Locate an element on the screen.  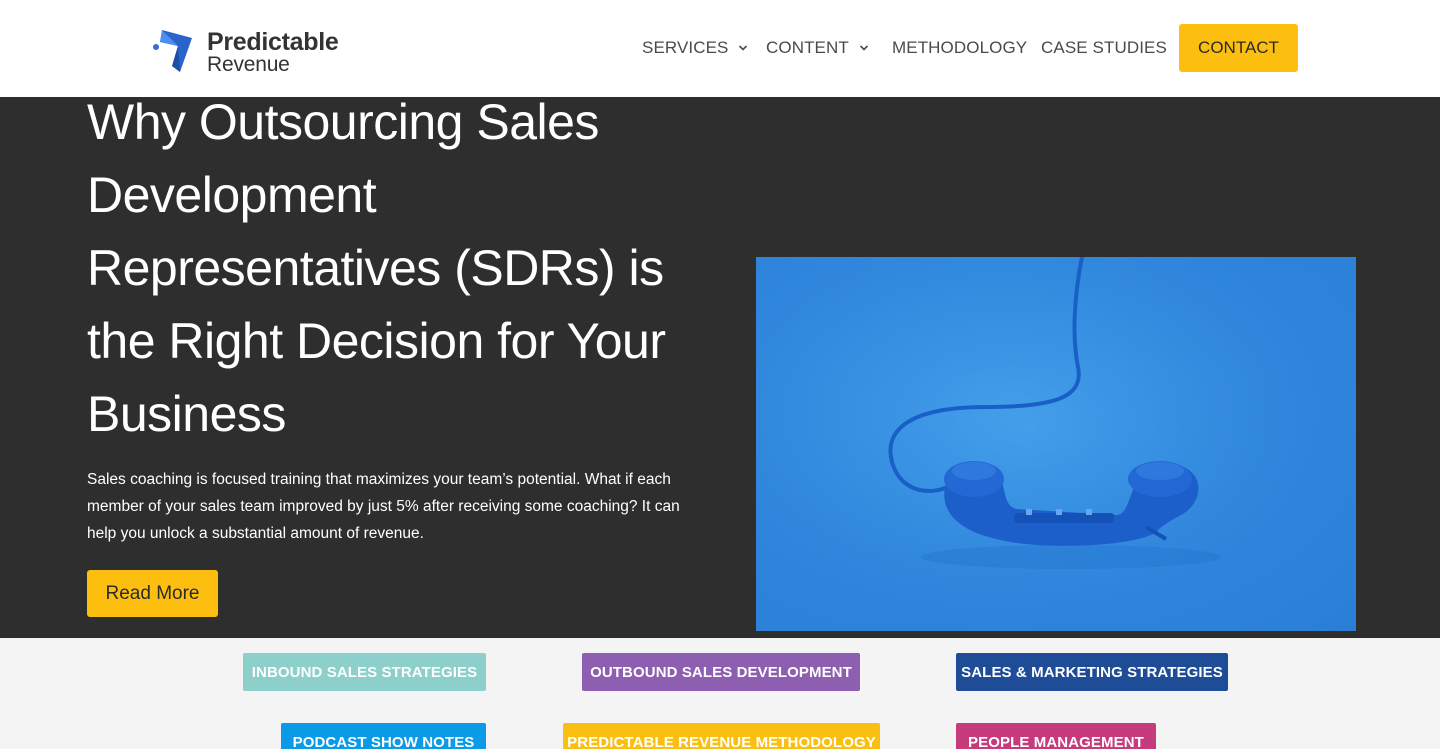
nav-item-label: METHODOLOGY is located at coordinates (960, 47).